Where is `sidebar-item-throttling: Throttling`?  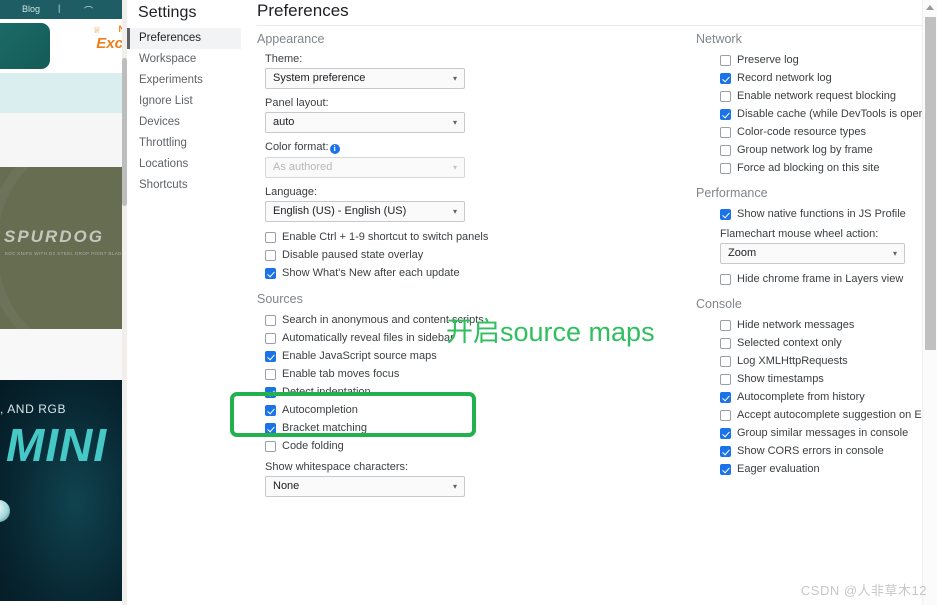 sidebar-item-throttling: Throttling is located at coordinates (184, 143).